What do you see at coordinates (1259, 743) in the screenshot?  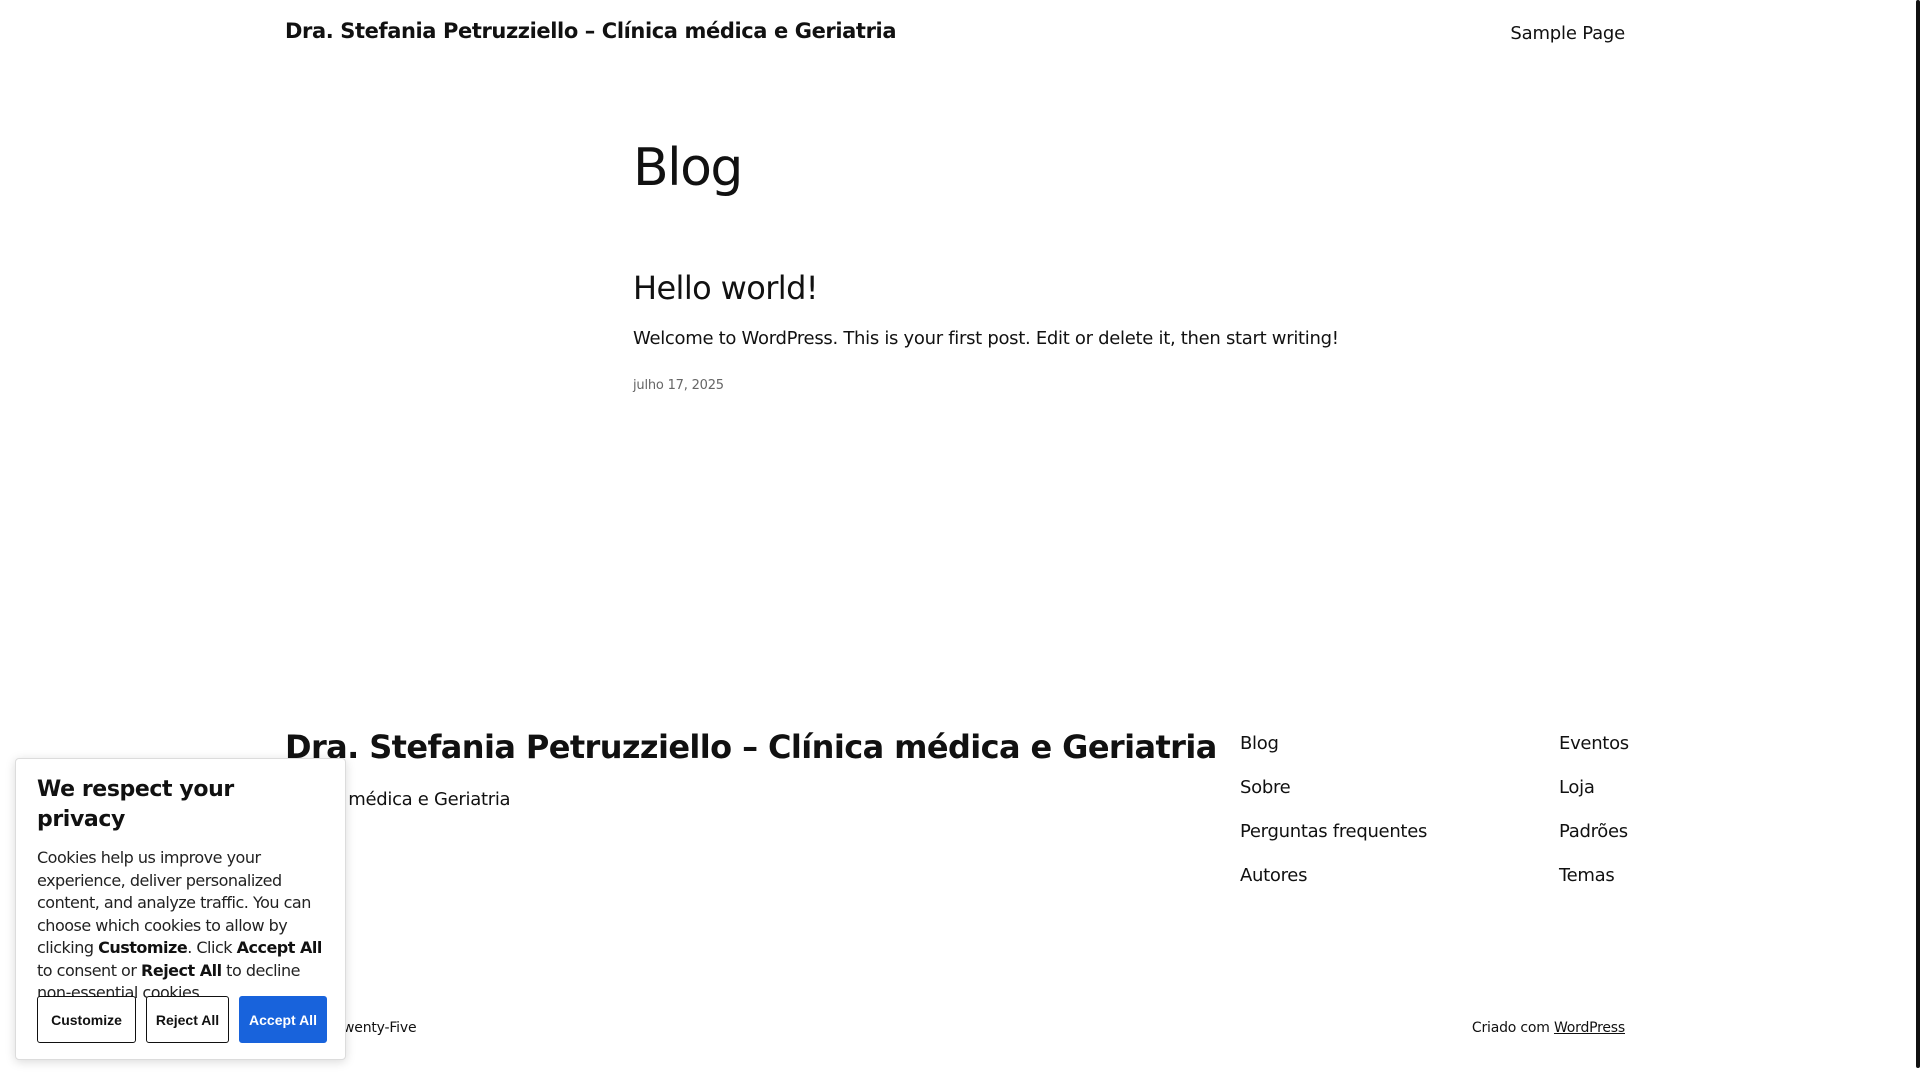 I see `footer-link-blog: Blog` at bounding box center [1259, 743].